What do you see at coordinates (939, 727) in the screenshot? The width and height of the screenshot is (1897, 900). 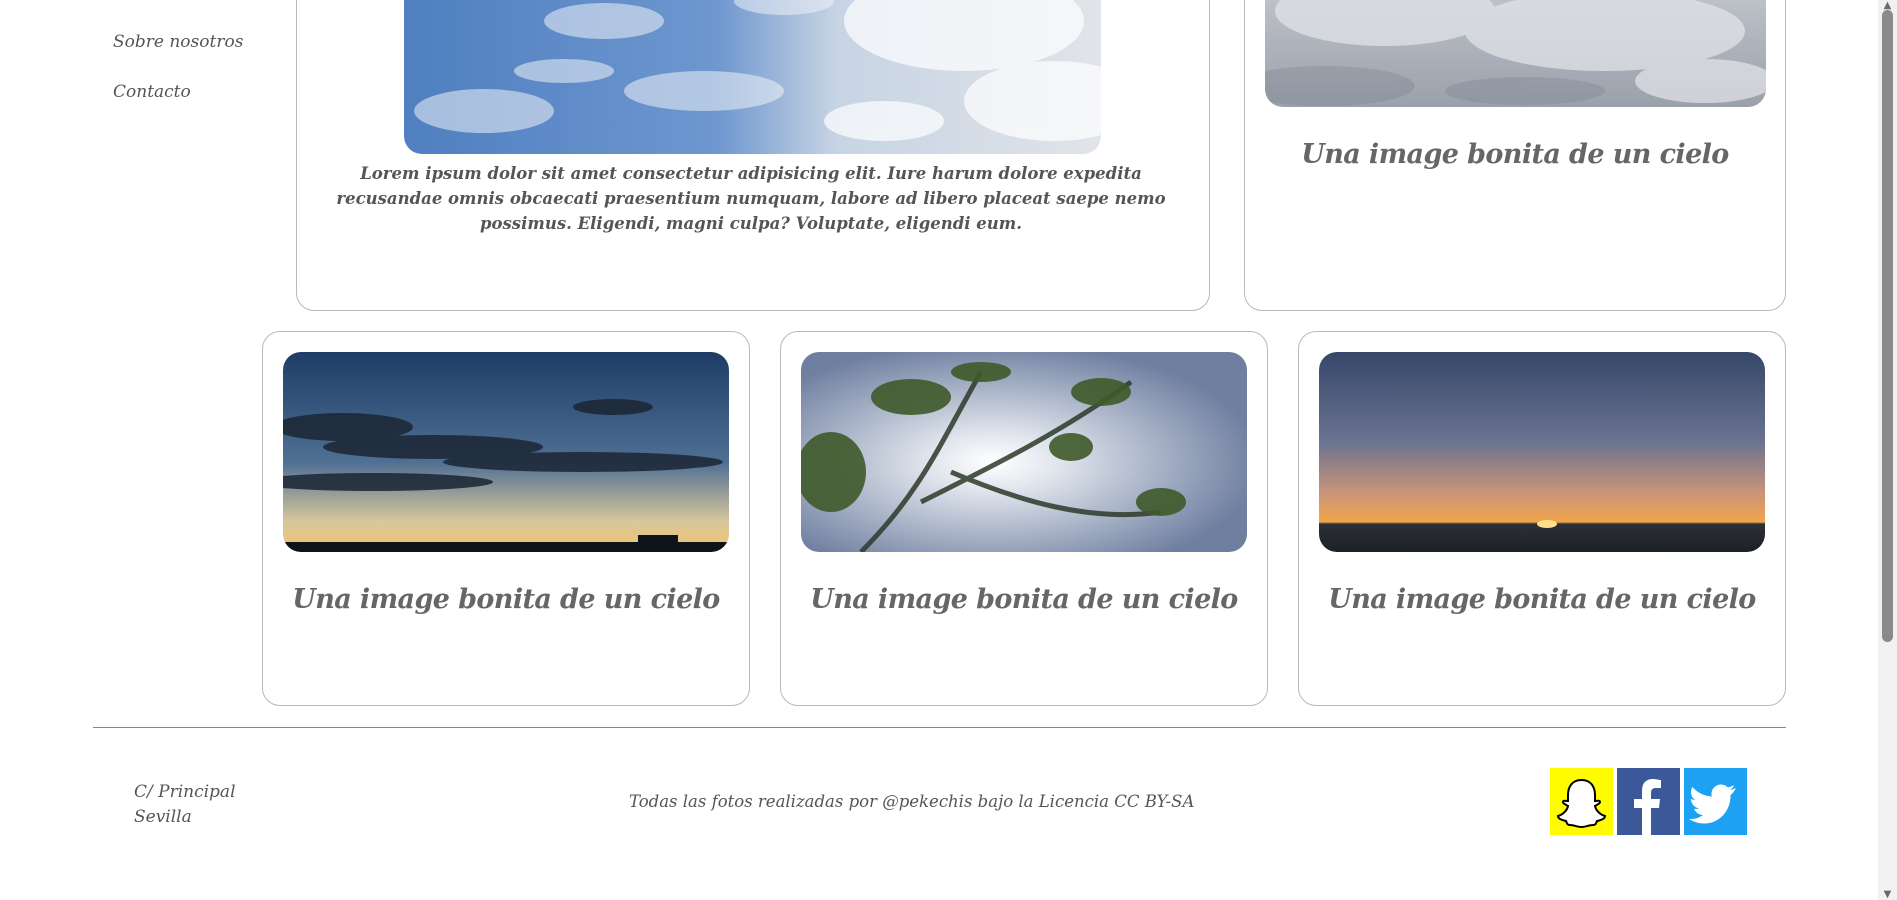 I see `footer-divider` at bounding box center [939, 727].